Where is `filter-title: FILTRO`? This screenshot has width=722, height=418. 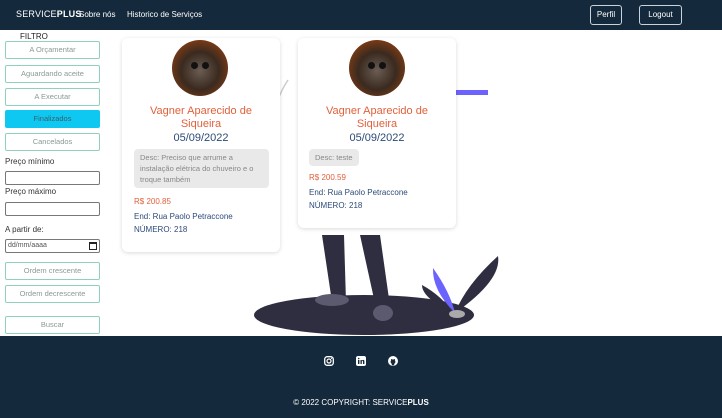 filter-title: FILTRO is located at coordinates (34, 36).